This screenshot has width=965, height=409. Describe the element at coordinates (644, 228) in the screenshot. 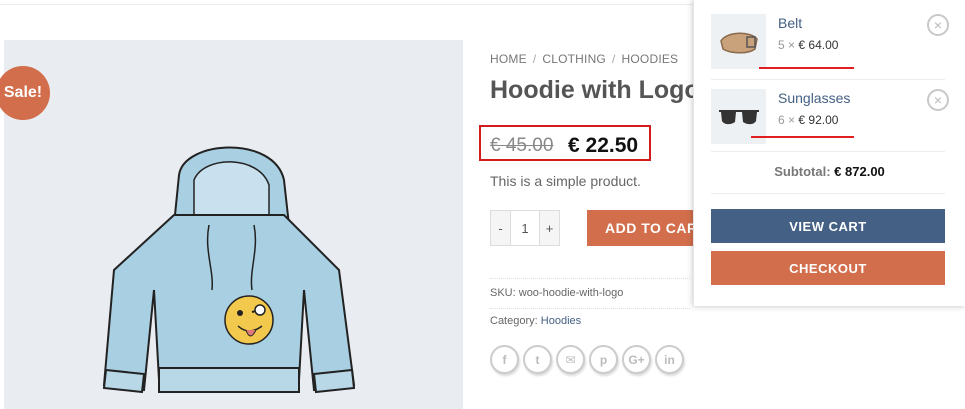

I see `add-to-cart-button: ADD TO CART` at that location.